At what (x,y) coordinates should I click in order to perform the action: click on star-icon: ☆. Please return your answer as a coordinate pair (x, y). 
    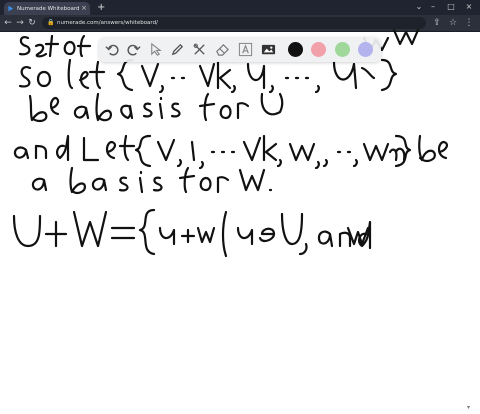
    Looking at the image, I should click on (453, 23).